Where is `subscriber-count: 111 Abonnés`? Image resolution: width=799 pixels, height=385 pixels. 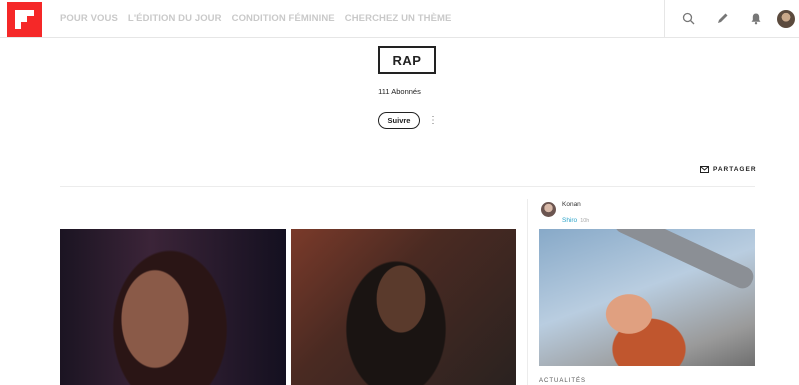 subscriber-count: 111 Abonnés is located at coordinates (399, 91).